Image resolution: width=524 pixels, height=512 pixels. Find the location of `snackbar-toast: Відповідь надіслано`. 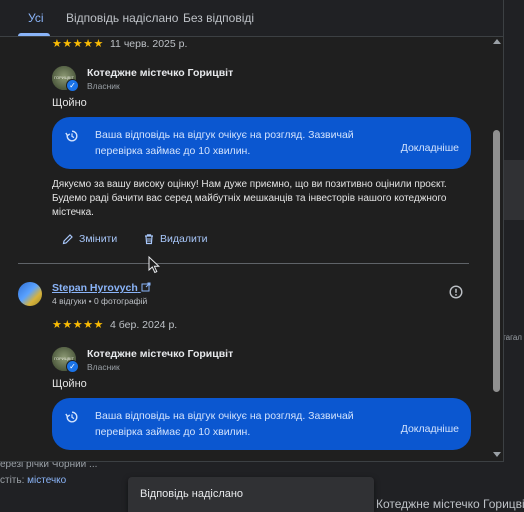

snackbar-toast: Відповідь надіслано is located at coordinates (251, 494).